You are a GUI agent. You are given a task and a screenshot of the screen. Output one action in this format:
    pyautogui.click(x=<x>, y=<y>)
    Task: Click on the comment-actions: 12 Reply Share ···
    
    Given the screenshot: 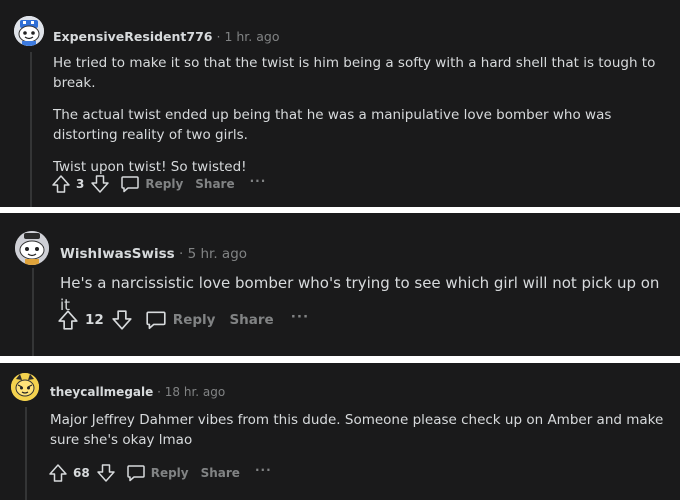 What is the action you would take?
    pyautogui.click(x=183, y=320)
    